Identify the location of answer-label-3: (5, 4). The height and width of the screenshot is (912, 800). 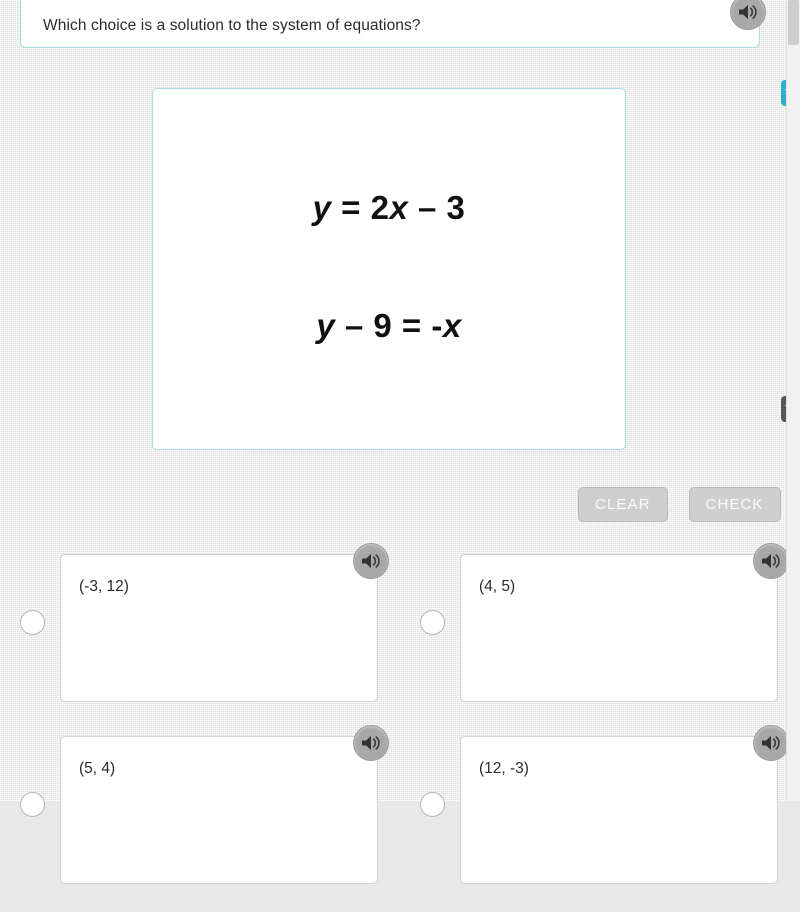
(97, 768).